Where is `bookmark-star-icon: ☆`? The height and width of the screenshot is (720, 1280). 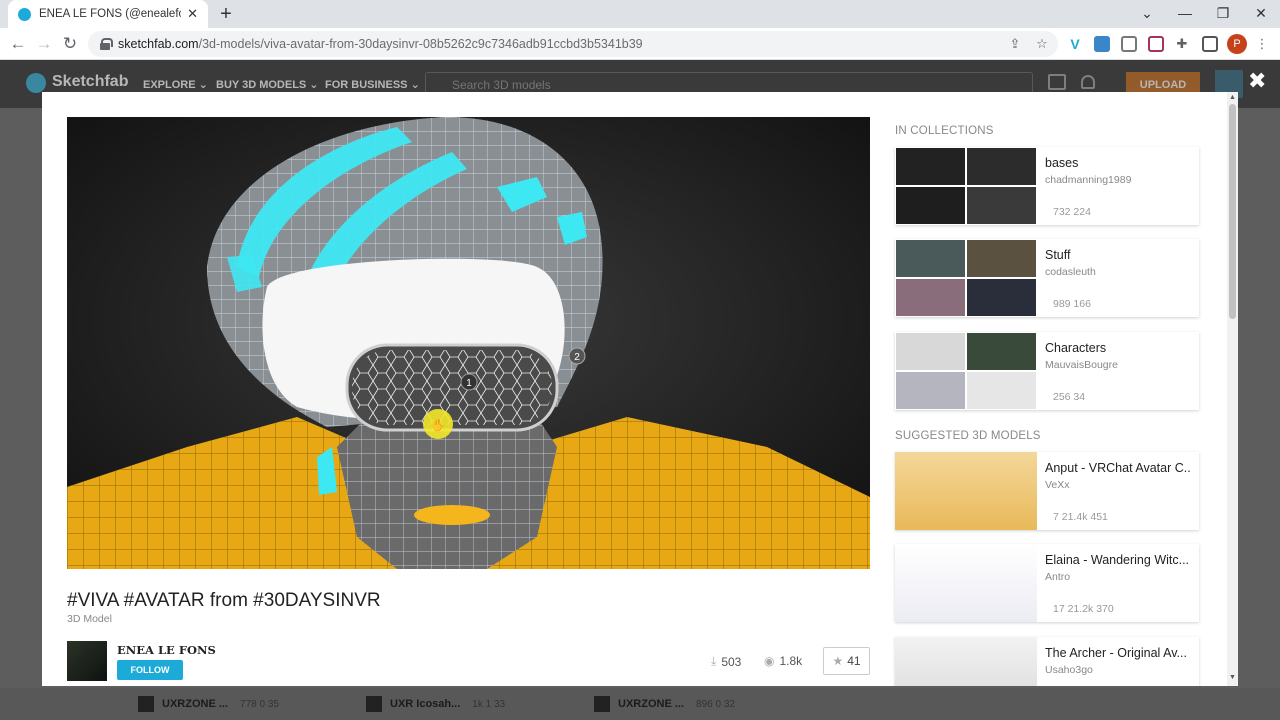
bookmark-star-icon: ☆ is located at coordinates (1042, 44).